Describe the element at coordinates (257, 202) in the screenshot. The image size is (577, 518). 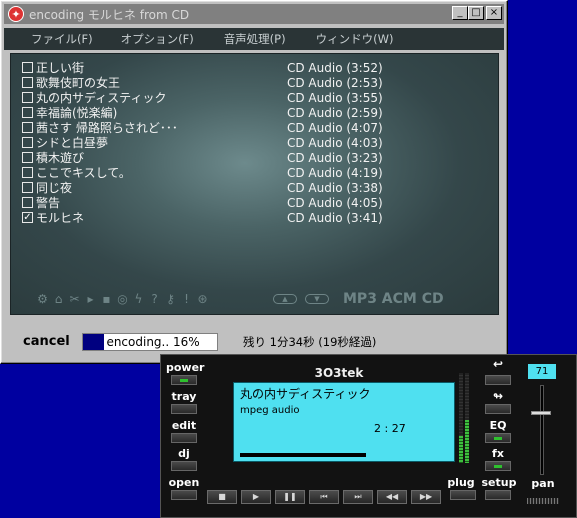
I see `track-row: 警告 CD Audio (4:05)` at that location.